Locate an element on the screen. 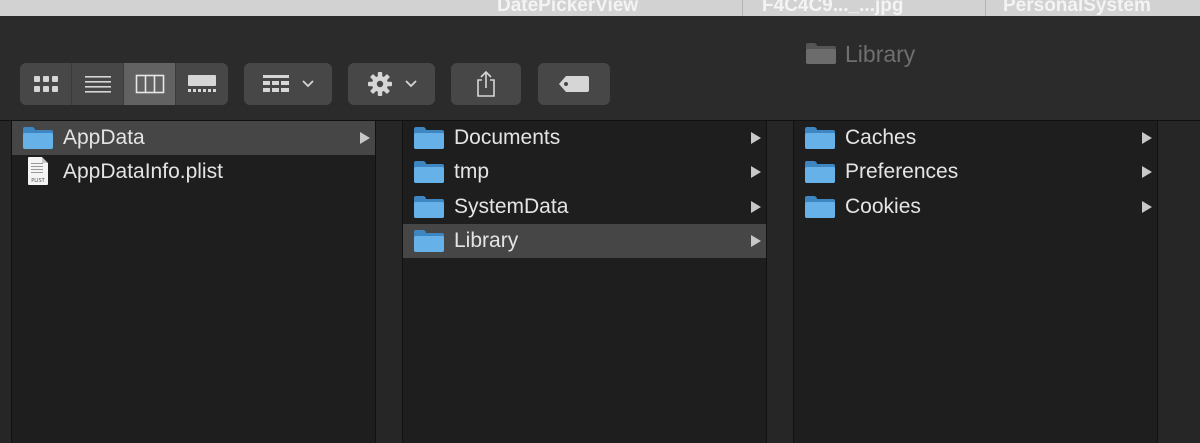 This screenshot has width=1200, height=443. gallery-view-icon is located at coordinates (202, 83).